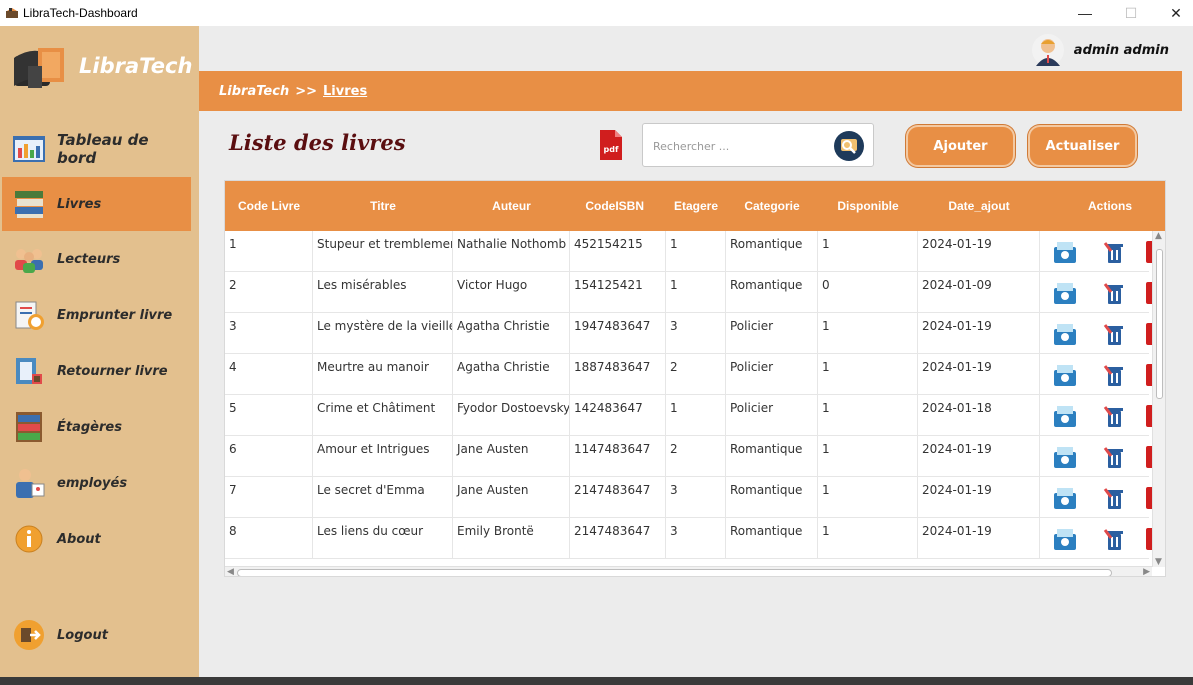  What do you see at coordinates (1146, 571) in the screenshot?
I see `scroll-right-icon: ▶` at bounding box center [1146, 571].